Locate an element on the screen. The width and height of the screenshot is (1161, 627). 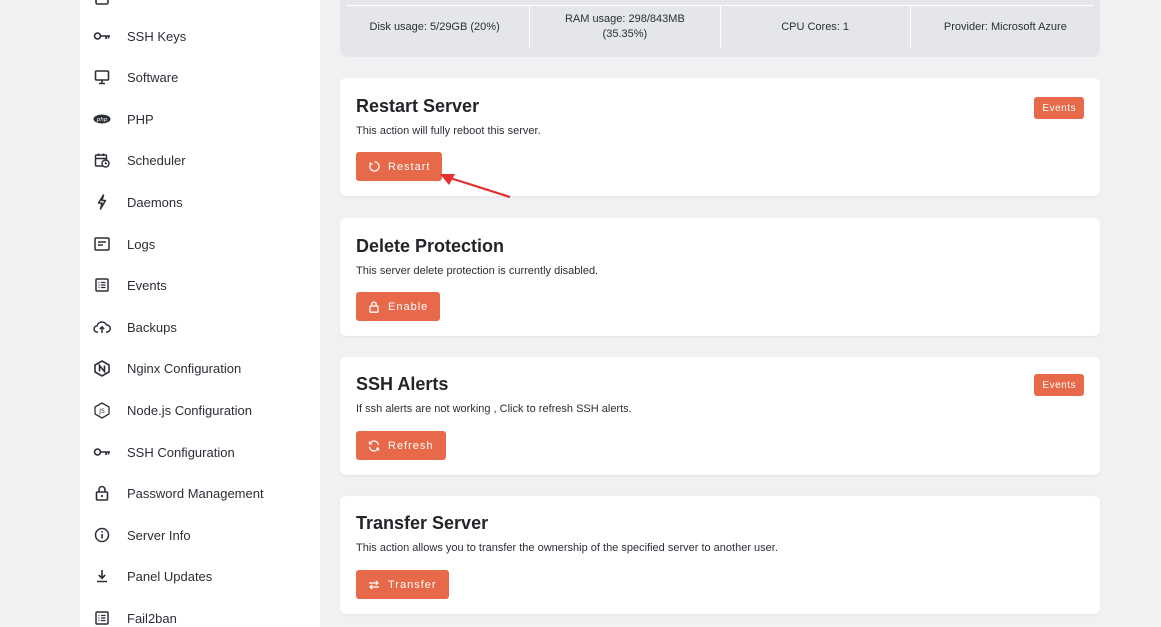
button-label: Enable is located at coordinates (408, 306).